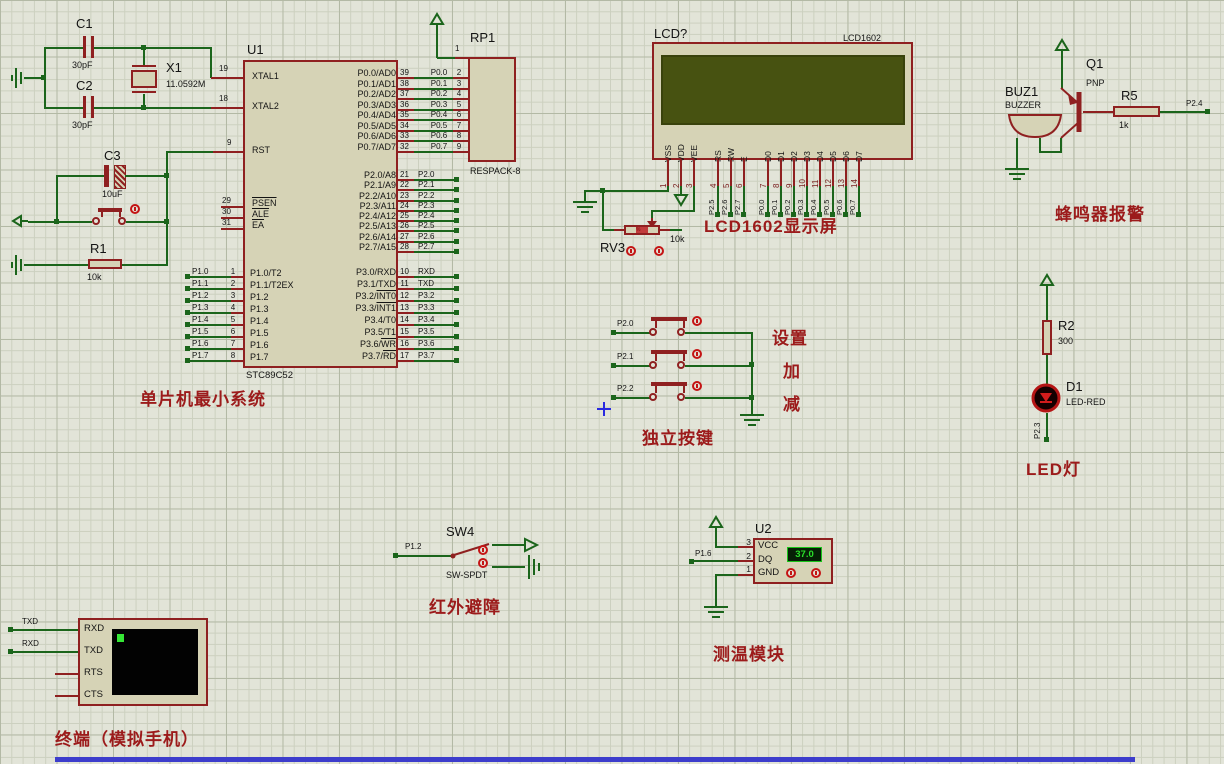 The height and width of the screenshot is (764, 1224). What do you see at coordinates (295, 272) in the screenshot?
I see `pin-row: P1.0 1 P1.0/T2` at bounding box center [295, 272].